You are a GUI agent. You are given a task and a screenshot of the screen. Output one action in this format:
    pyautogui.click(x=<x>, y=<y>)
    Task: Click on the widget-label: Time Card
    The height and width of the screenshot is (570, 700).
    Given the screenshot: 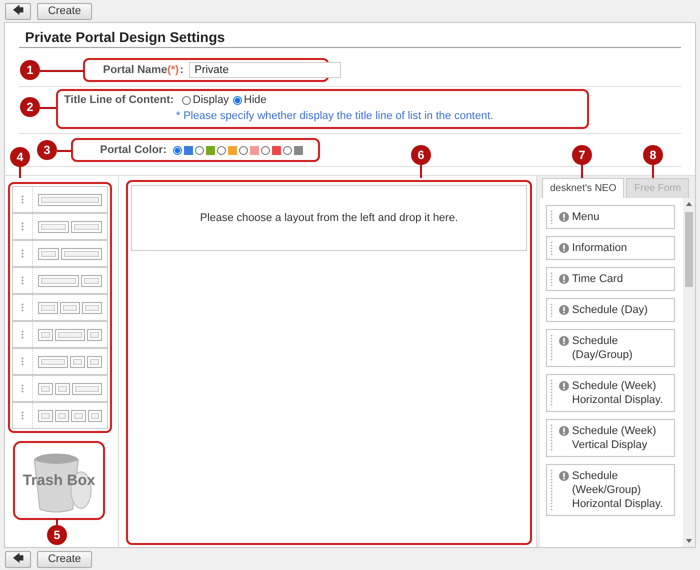 What is the action you would take?
    pyautogui.click(x=597, y=279)
    